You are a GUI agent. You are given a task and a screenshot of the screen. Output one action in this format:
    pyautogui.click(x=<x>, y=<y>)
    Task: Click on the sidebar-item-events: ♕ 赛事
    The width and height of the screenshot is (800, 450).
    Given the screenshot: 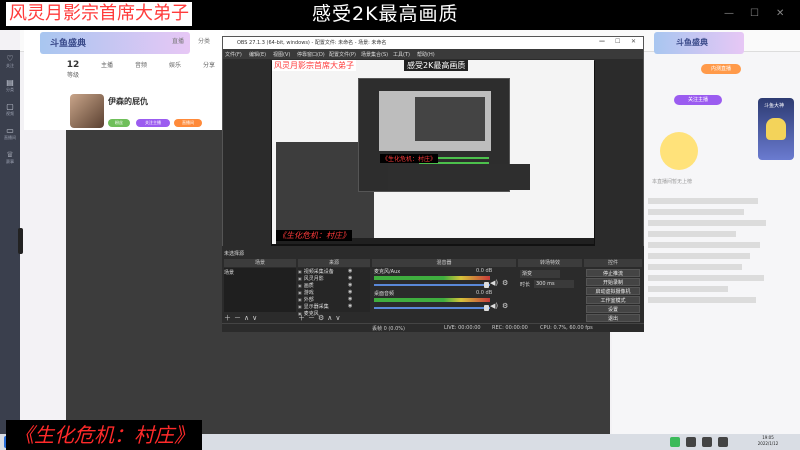 What is the action you would take?
    pyautogui.click(x=10, y=158)
    